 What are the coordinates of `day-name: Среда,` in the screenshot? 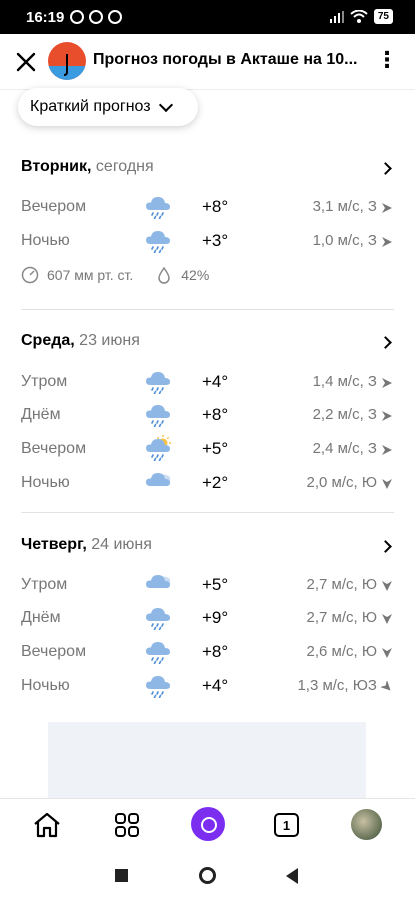 It's located at (48, 340).